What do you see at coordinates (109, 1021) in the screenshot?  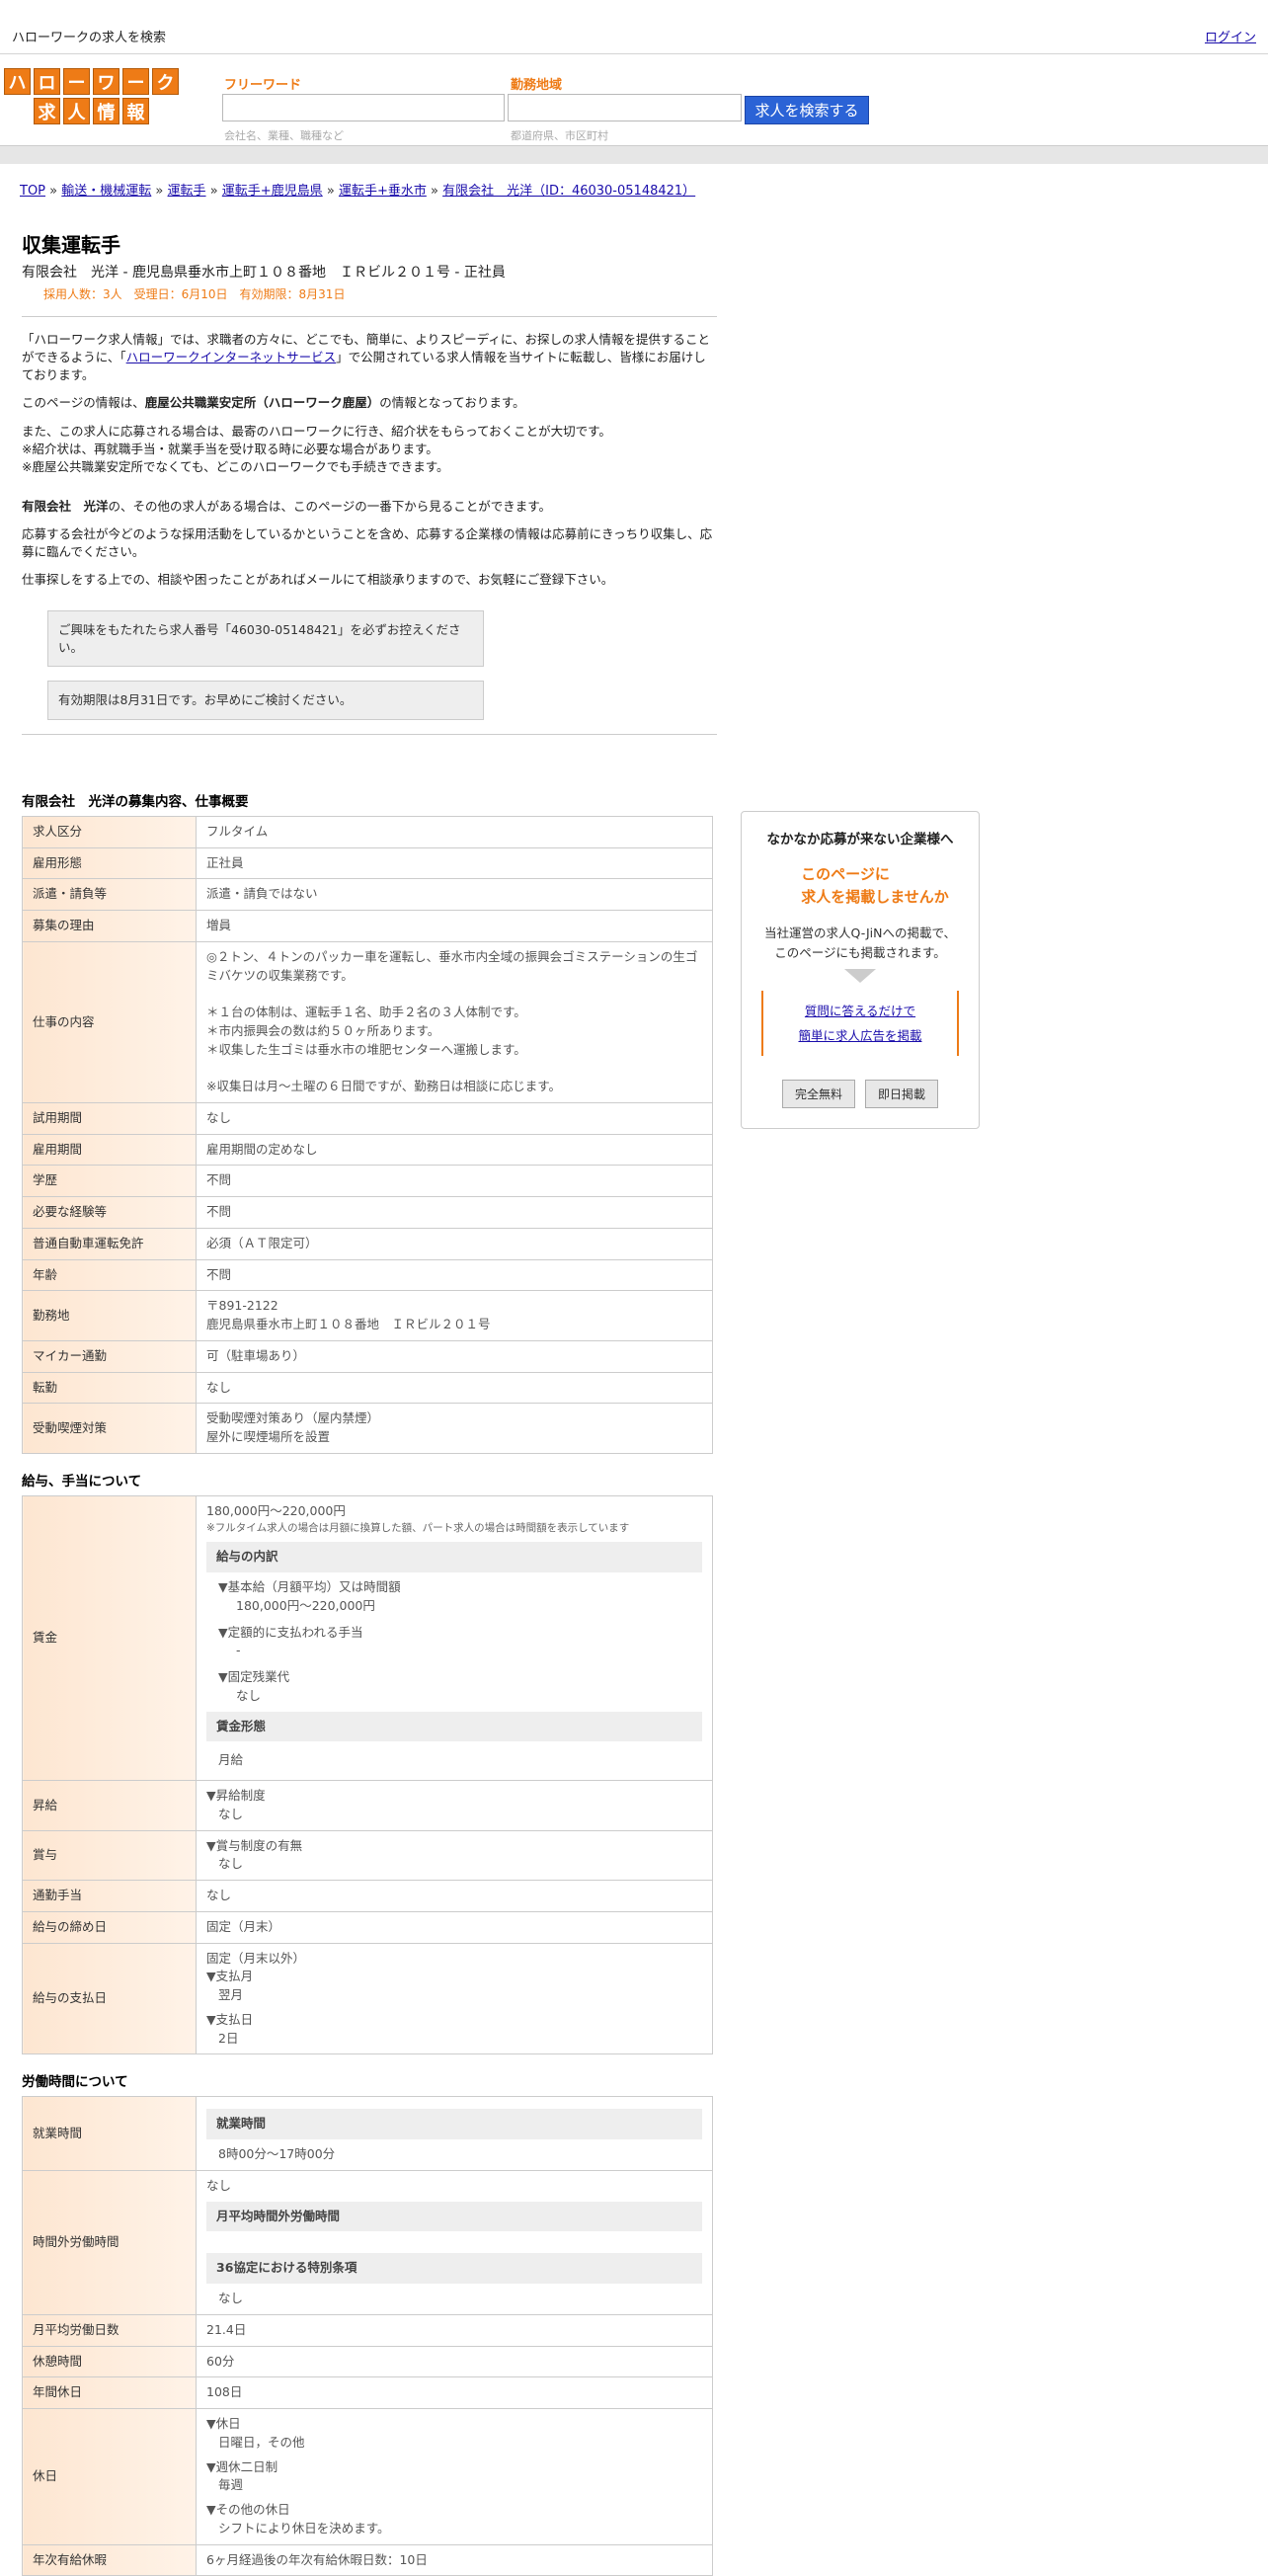 I see `row-label: 仕事の内容` at bounding box center [109, 1021].